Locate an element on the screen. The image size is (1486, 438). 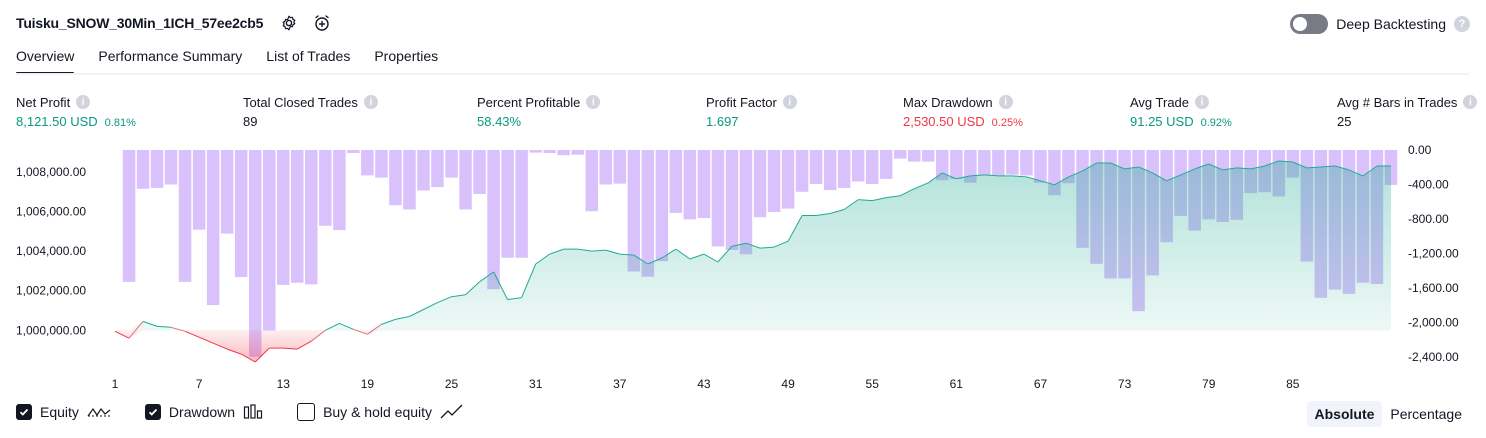
legend-equity: Equity is located at coordinates (63, 412).